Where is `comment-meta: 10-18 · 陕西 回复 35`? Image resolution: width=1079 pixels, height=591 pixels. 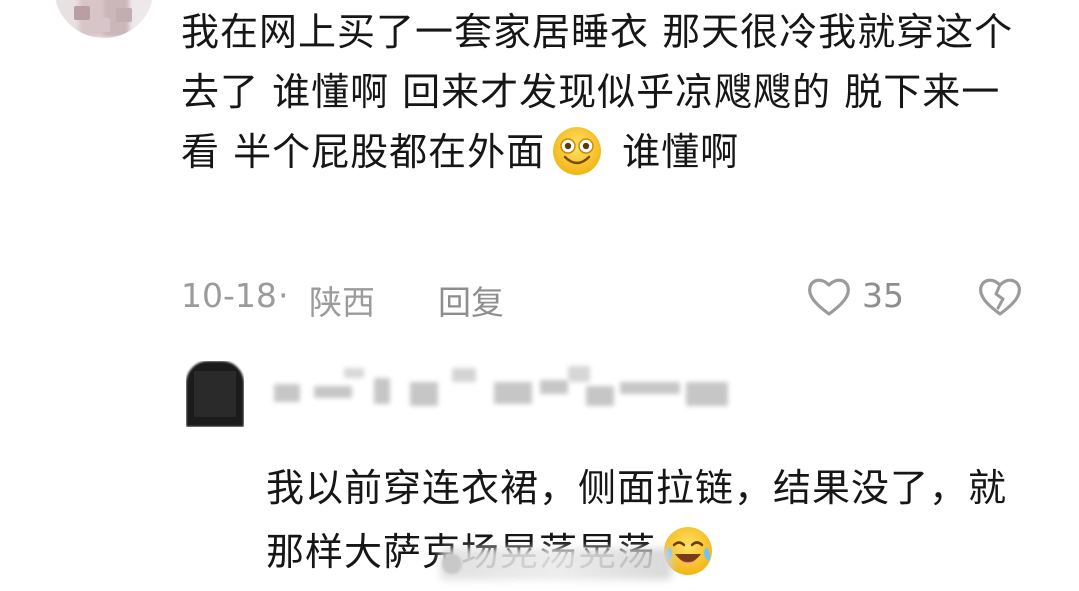 comment-meta: 10-18 · 陕西 回复 35 is located at coordinates (611, 297).